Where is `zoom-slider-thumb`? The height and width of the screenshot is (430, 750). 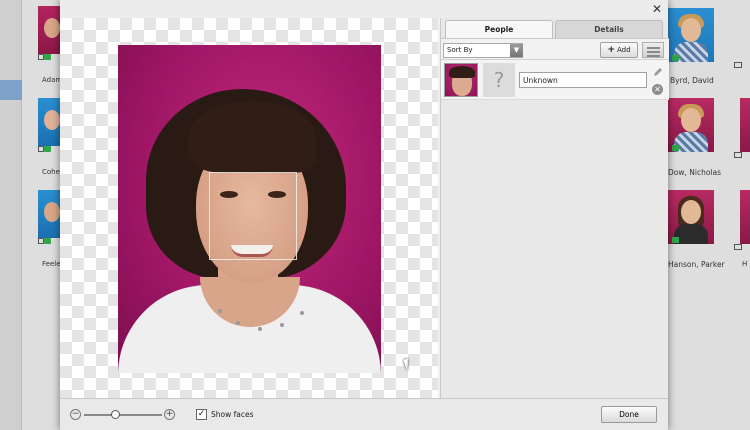
zoom-slider-thumb is located at coordinates (116, 414).